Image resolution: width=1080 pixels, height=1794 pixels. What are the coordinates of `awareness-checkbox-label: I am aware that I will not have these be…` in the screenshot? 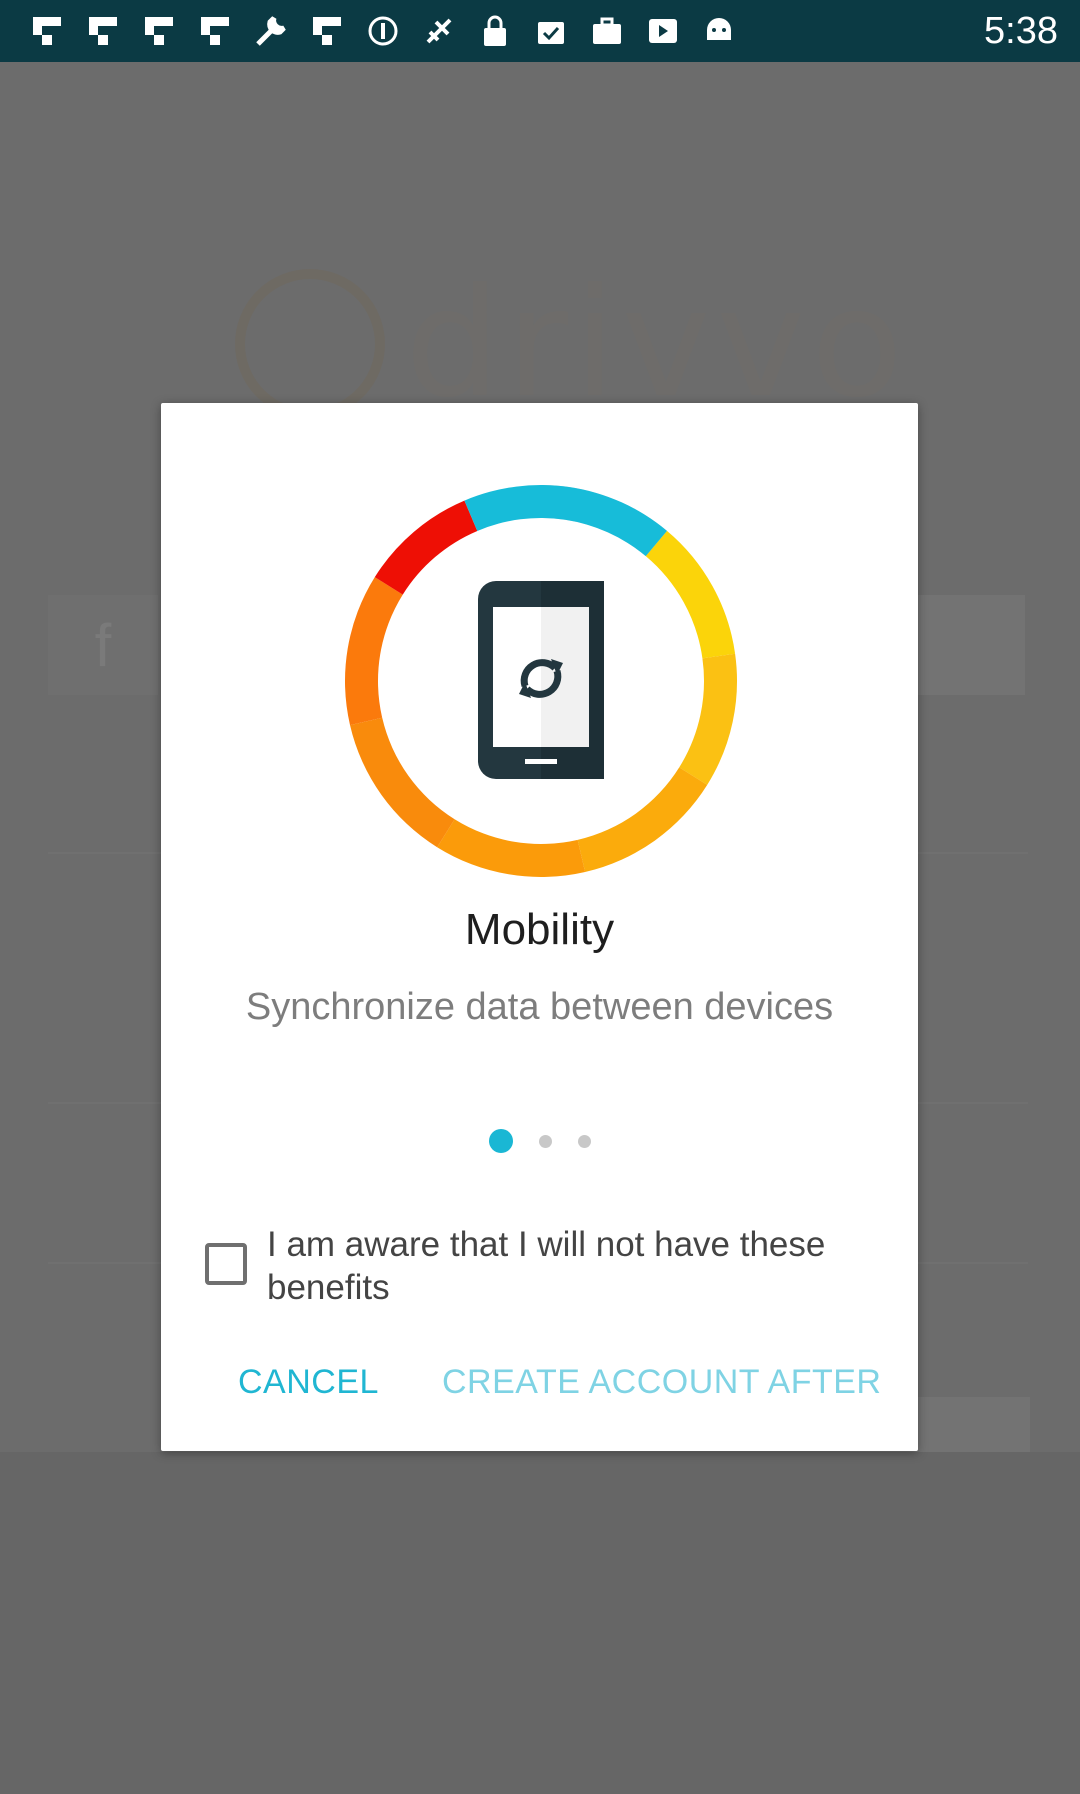 It's located at (576, 1266).